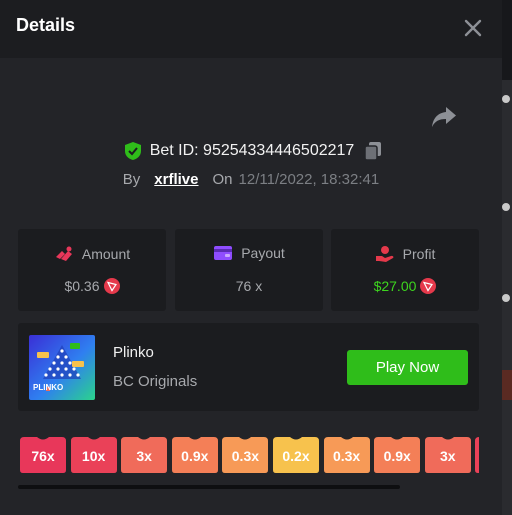 The image size is (512, 515). Describe the element at coordinates (63, 253) in the screenshot. I see `amount-icon` at that location.